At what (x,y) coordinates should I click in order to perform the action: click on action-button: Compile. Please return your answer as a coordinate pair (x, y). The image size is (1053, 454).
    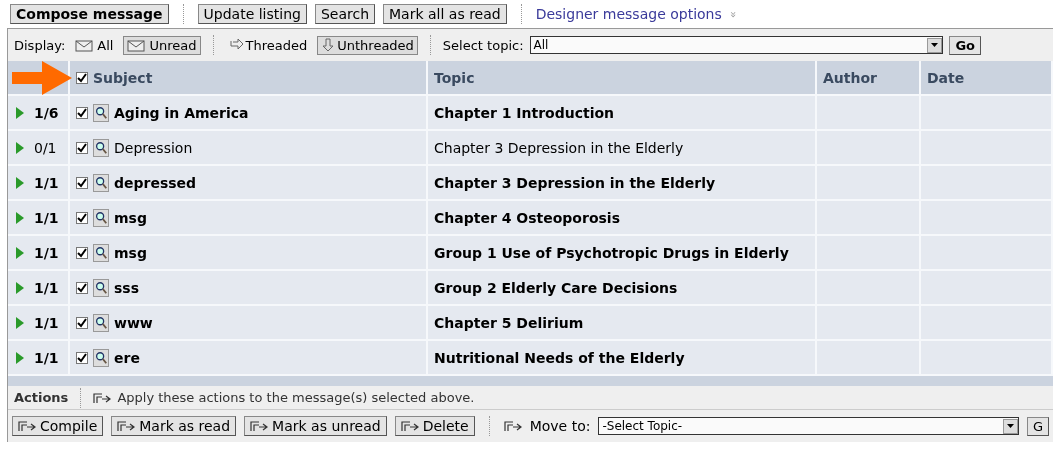
    Looking at the image, I should click on (58, 426).